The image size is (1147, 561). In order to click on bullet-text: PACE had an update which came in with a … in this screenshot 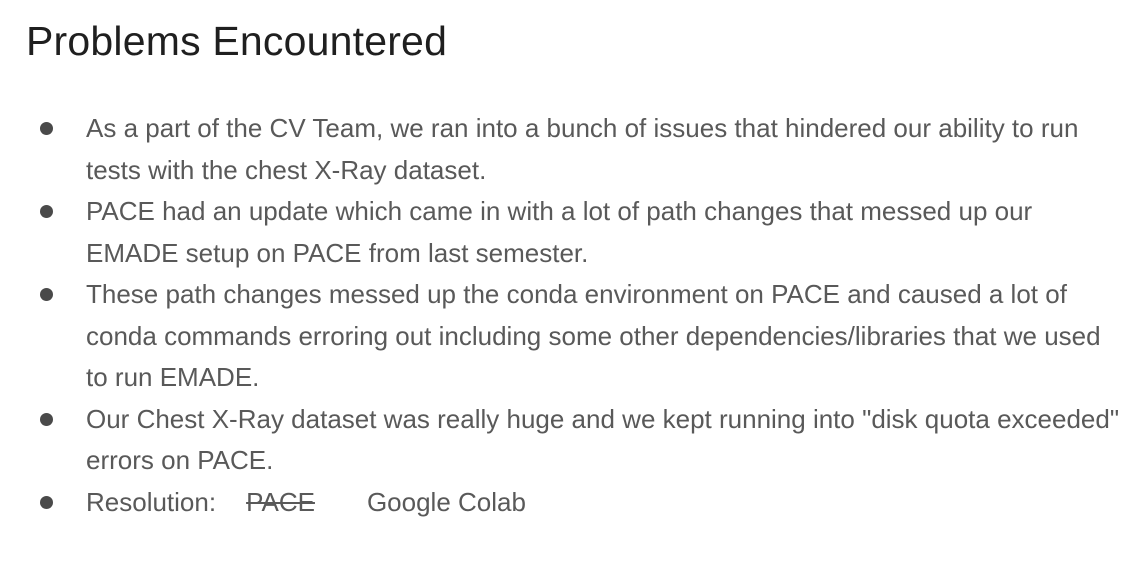, I will do `click(559, 232)`.